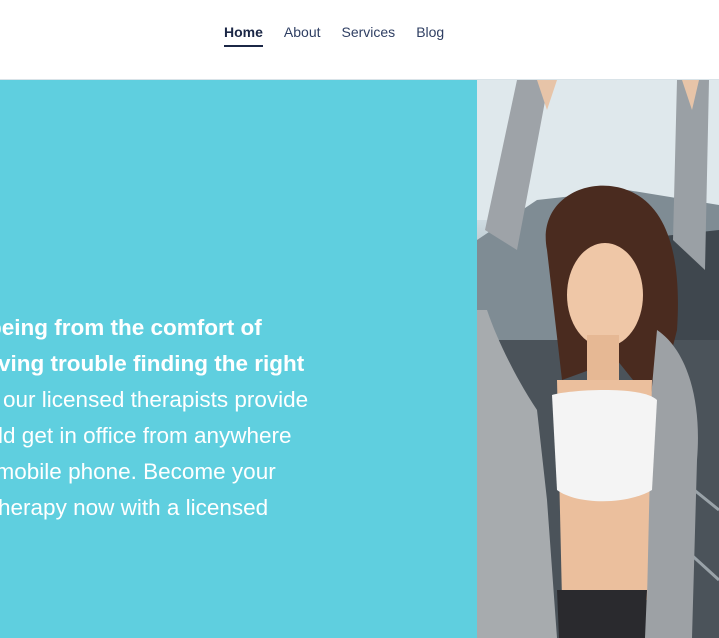  What do you see at coordinates (430, 35) in the screenshot?
I see `nav-blog-link: Blog` at bounding box center [430, 35].